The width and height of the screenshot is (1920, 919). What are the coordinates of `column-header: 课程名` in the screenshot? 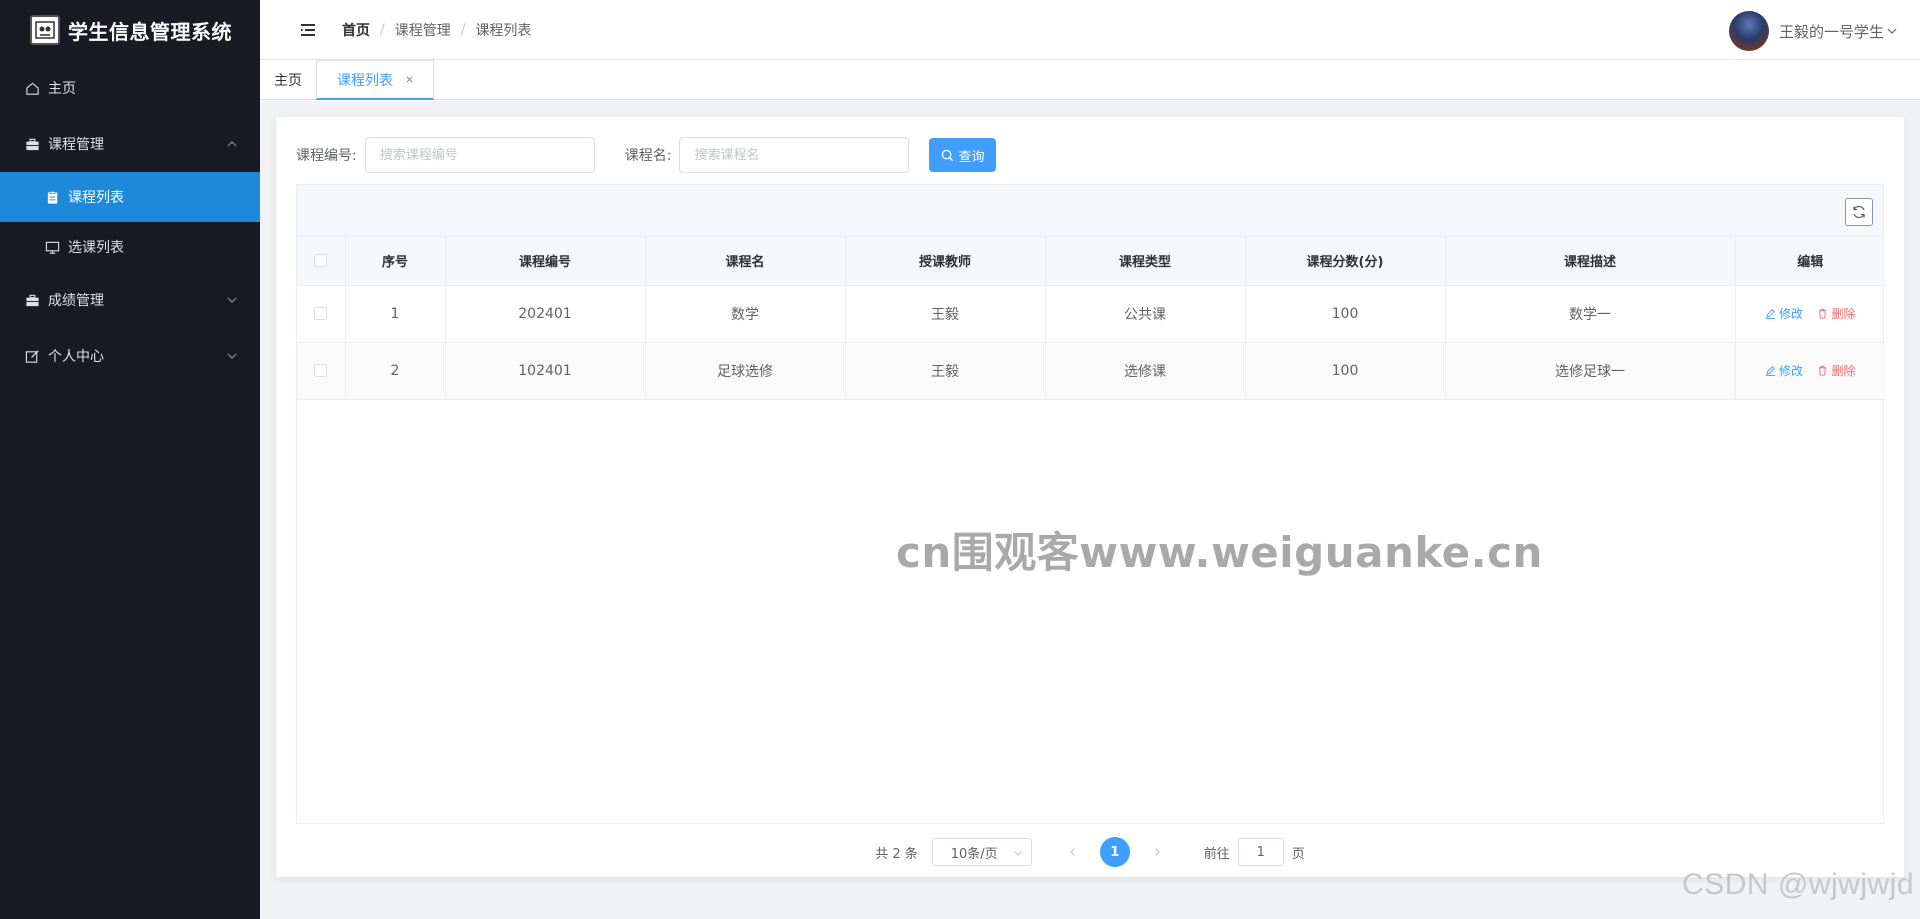 It's located at (745, 261).